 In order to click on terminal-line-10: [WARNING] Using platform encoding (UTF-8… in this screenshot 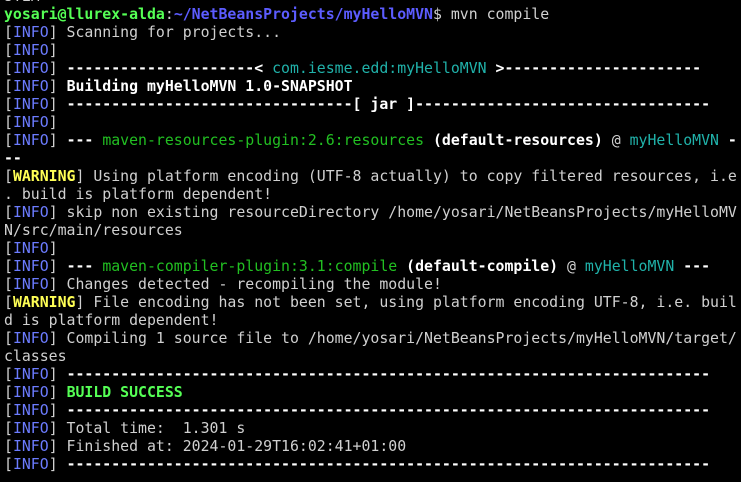, I will do `click(372, 176)`.